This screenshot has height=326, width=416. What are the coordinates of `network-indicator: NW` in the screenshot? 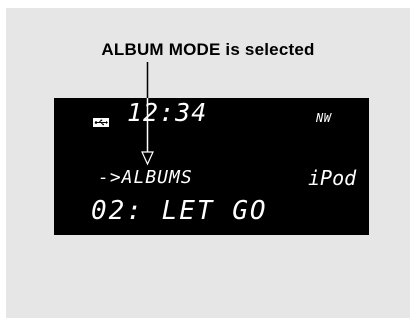 It's located at (324, 118).